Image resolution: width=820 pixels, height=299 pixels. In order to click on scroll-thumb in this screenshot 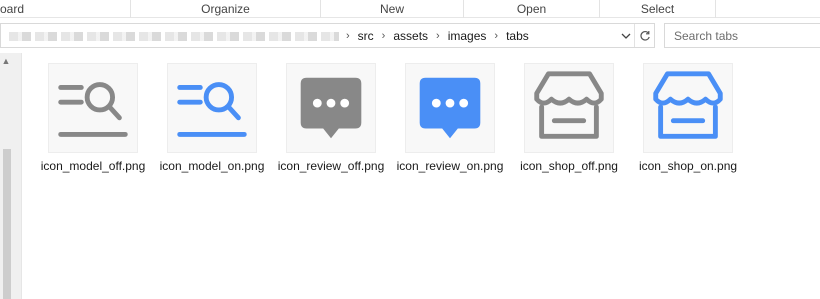, I will do `click(7, 224)`.